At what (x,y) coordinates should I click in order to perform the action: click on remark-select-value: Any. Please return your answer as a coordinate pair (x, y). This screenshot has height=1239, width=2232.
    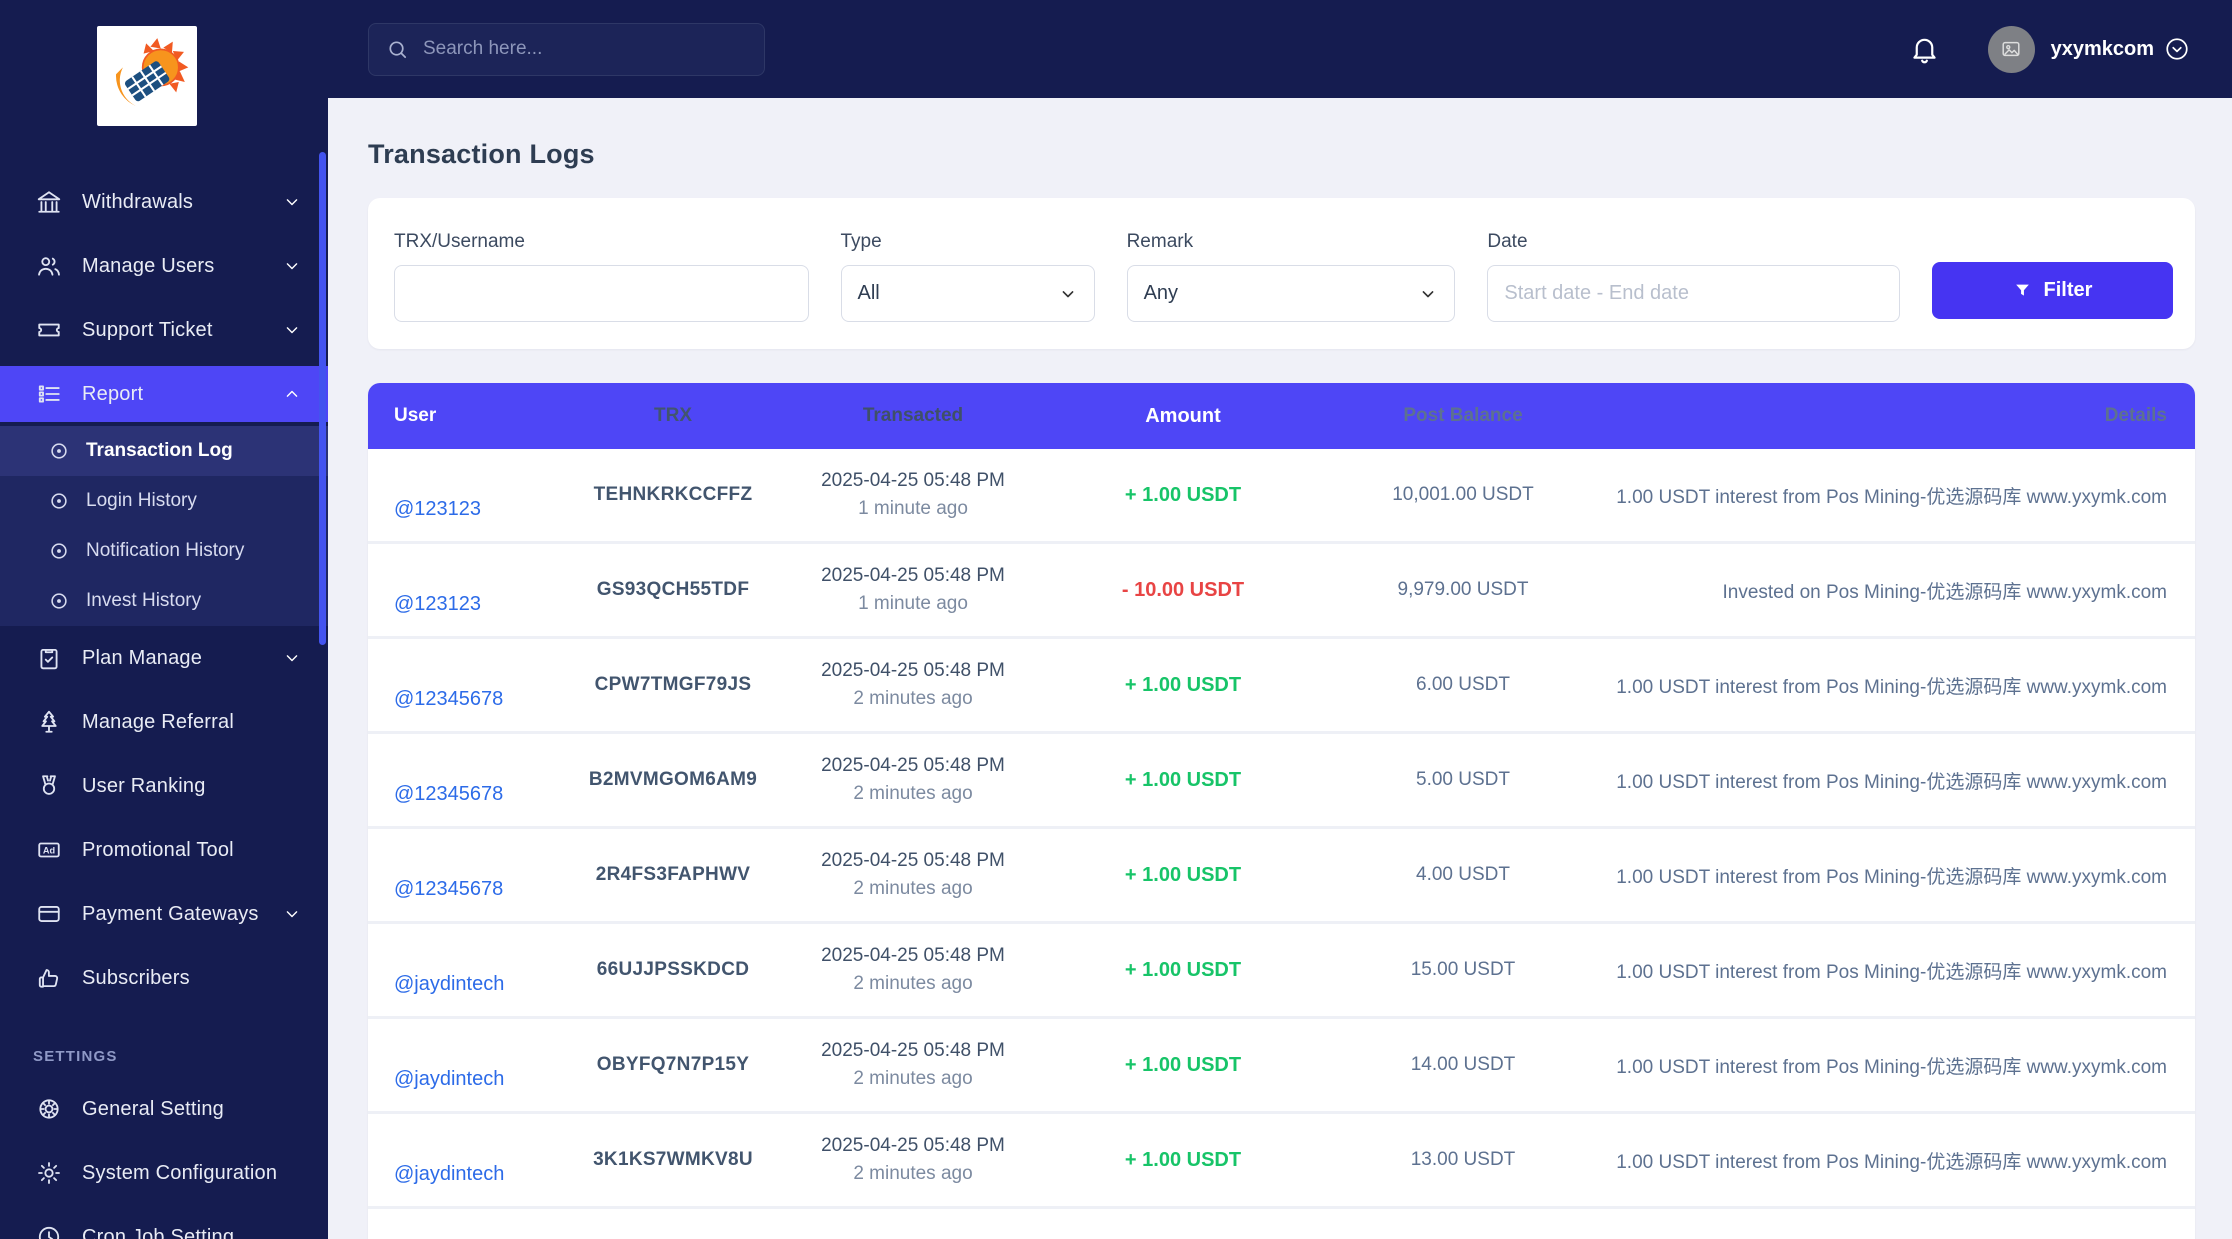
    Looking at the image, I should click on (1161, 293).